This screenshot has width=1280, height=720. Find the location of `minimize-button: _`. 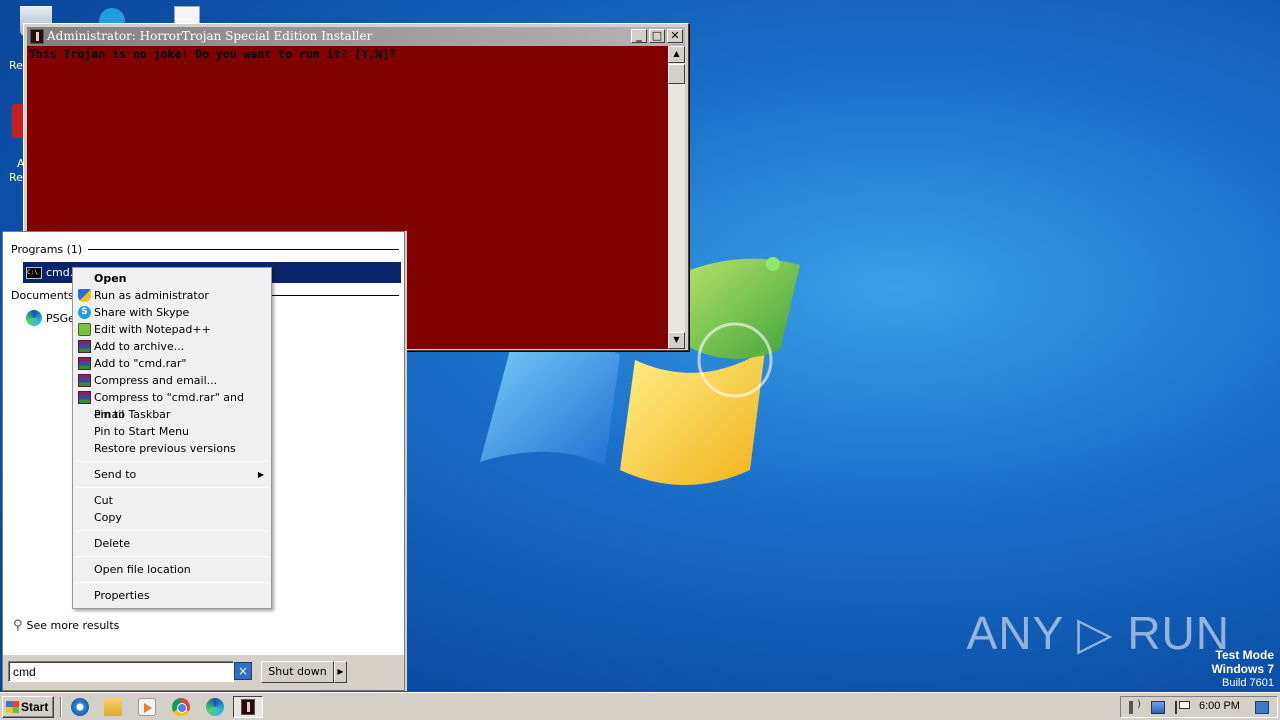

minimize-button: _ is located at coordinates (639, 36).